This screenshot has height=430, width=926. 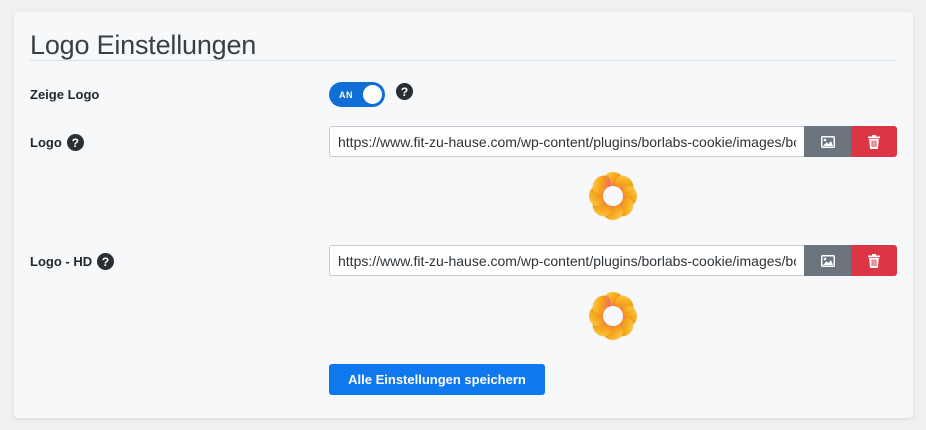 I want to click on toggle-knob, so click(x=372, y=94).